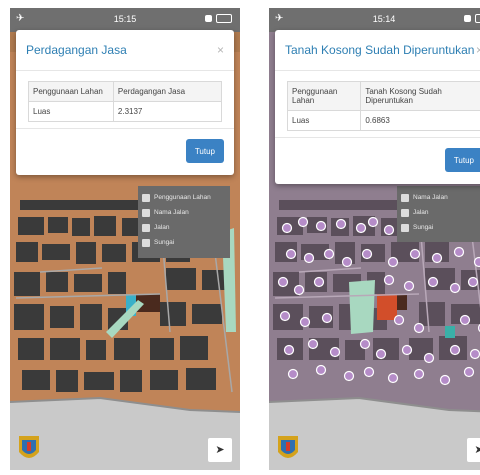  Describe the element at coordinates (384, 19) in the screenshot. I see `status-time: 15:14` at that location.